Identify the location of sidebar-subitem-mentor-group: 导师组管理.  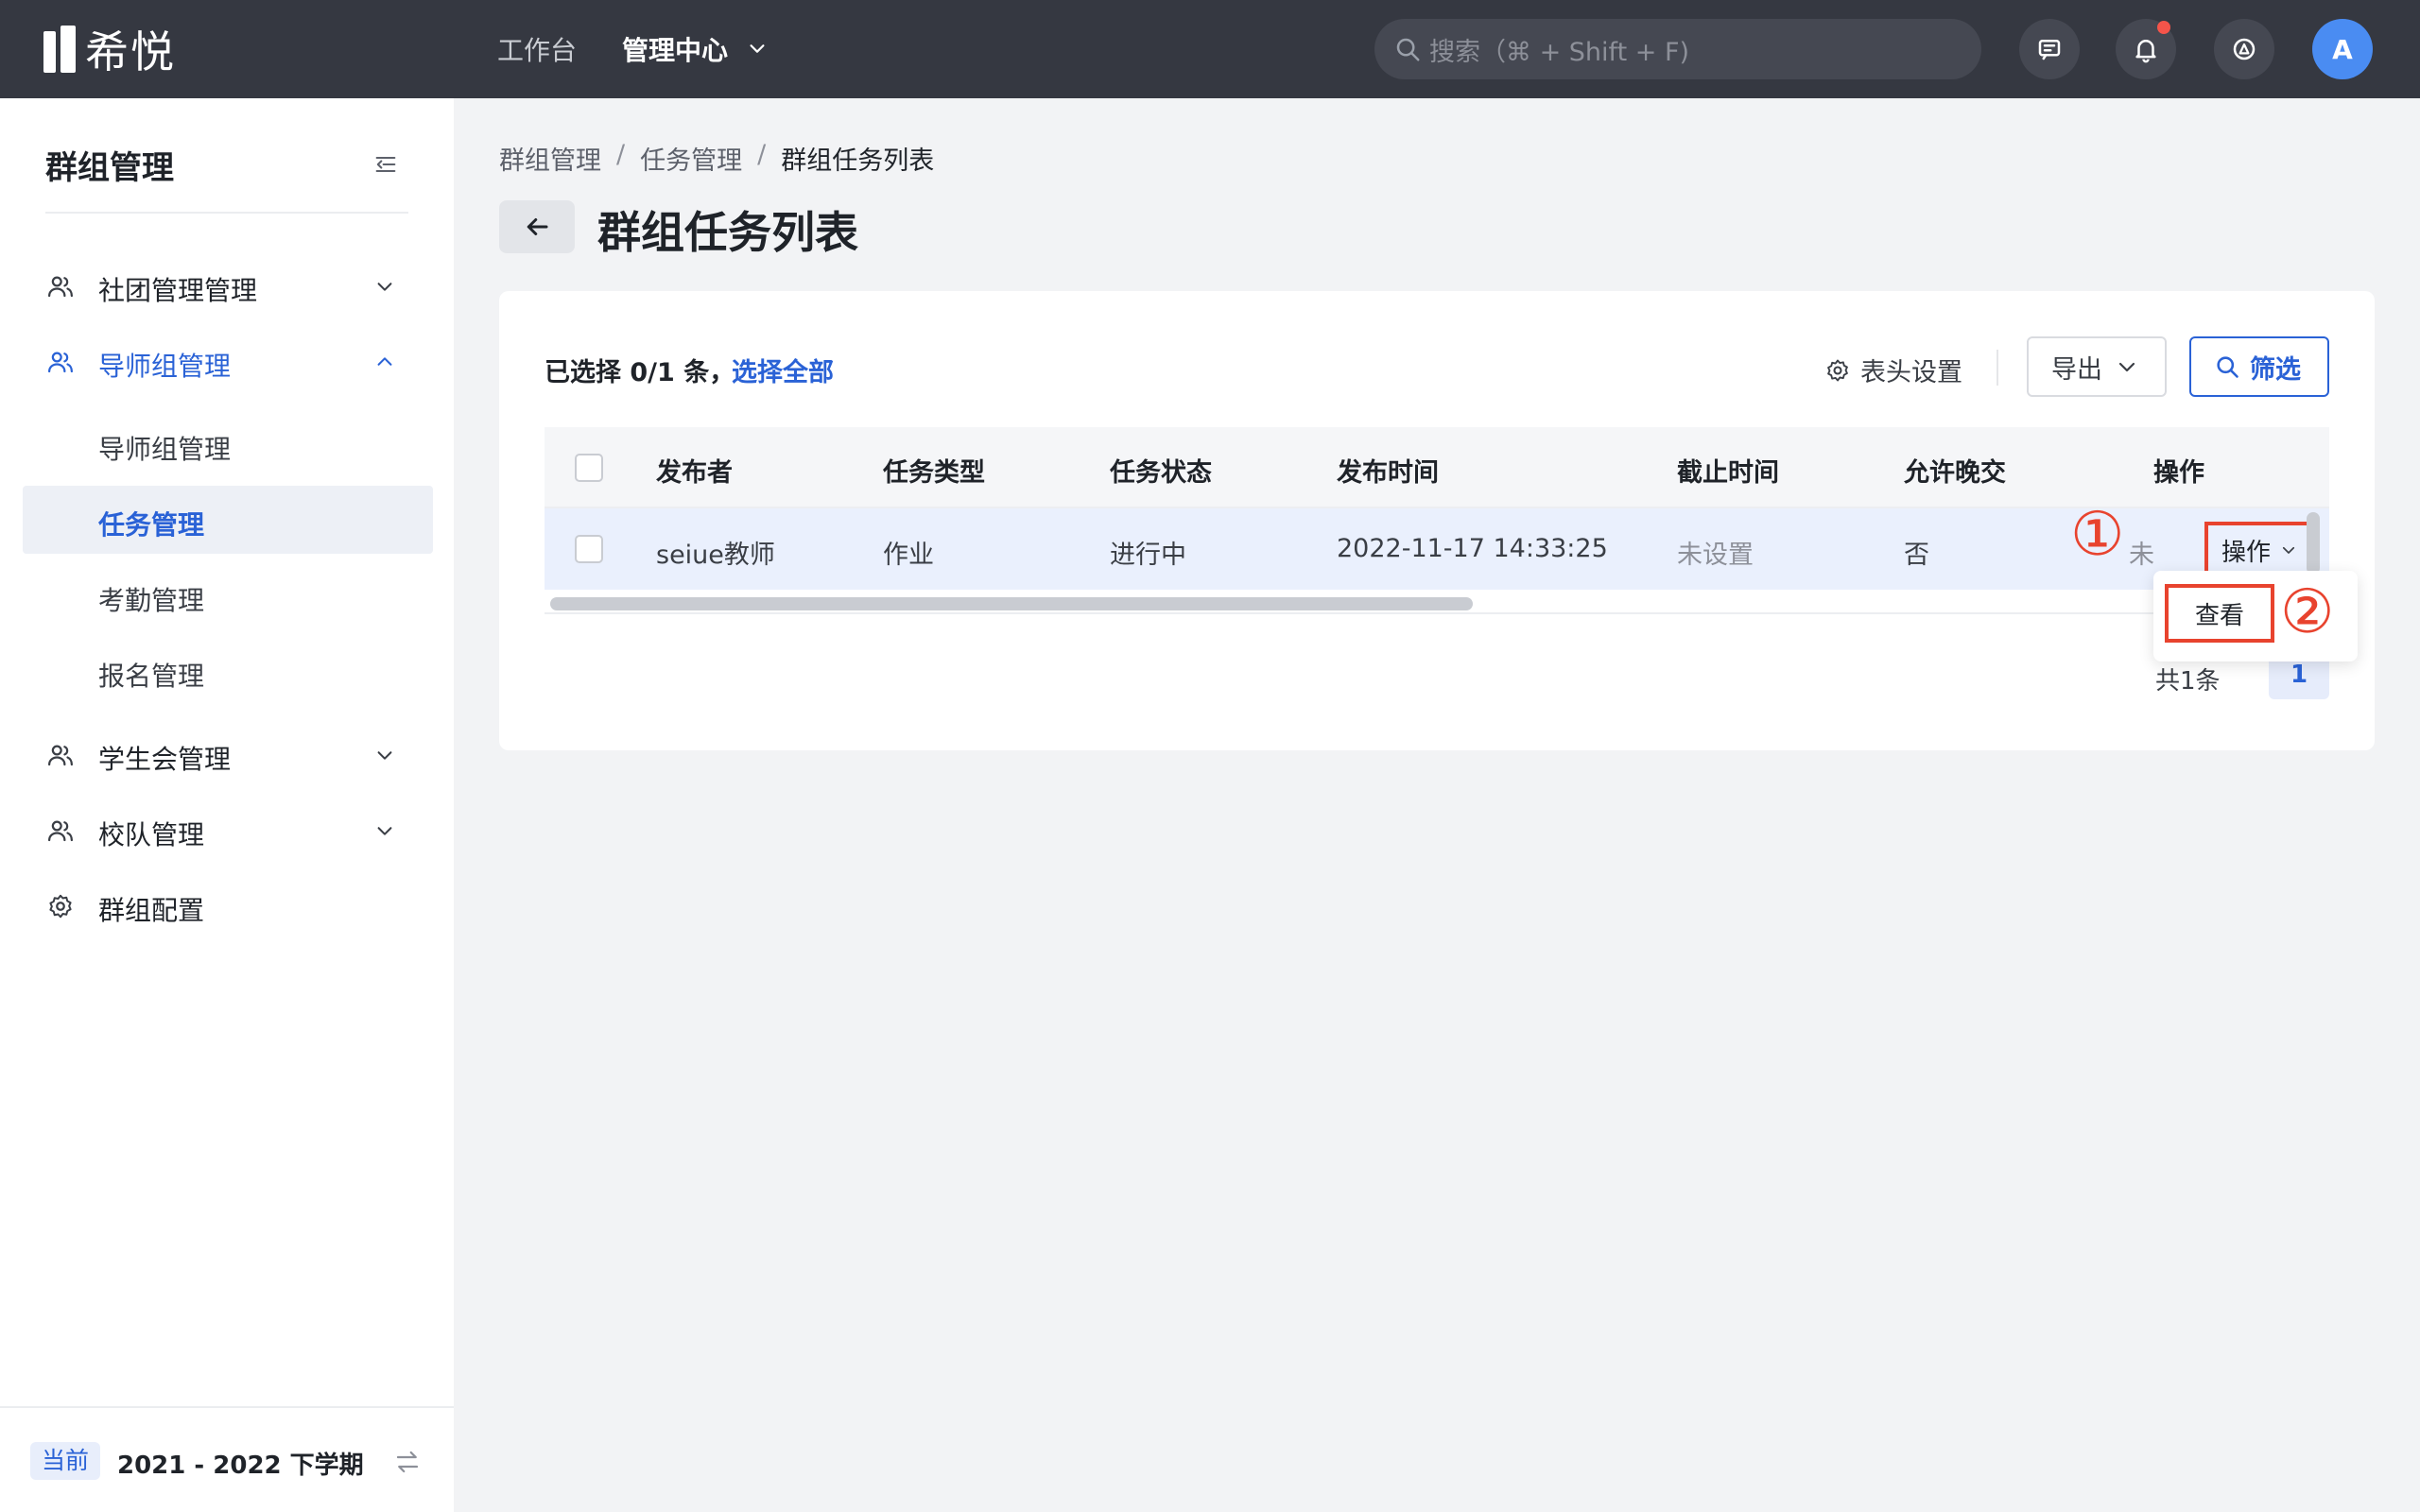
(228, 444).